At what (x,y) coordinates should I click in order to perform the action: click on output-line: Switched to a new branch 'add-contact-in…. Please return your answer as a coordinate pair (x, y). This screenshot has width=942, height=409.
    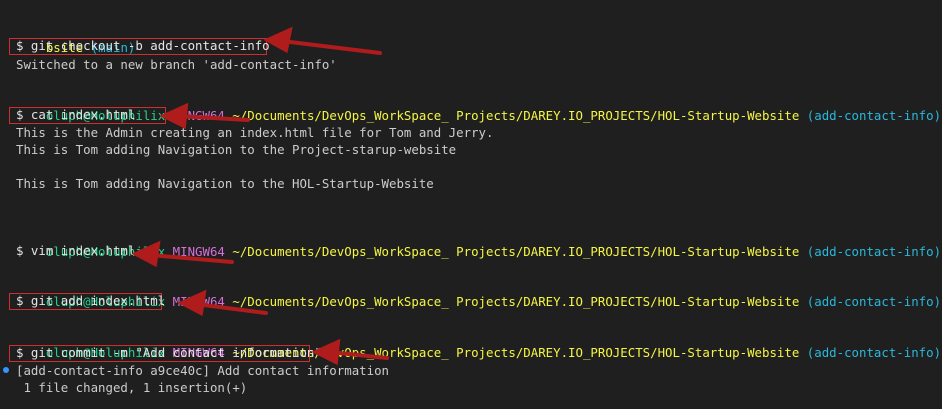
    Looking at the image, I should click on (176, 64).